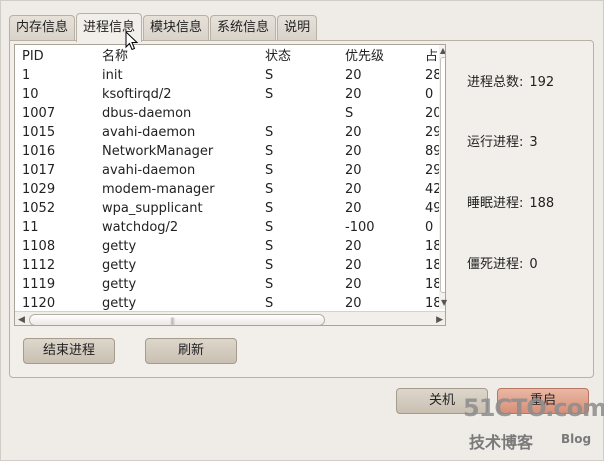 This screenshot has width=604, height=461. I want to click on cell-pid: 1007, so click(39, 113).